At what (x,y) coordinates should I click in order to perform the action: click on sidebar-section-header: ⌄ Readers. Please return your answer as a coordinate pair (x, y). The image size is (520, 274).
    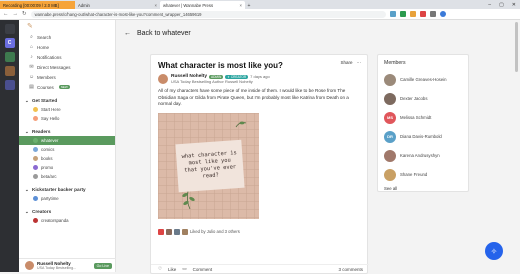
    Looking at the image, I should click on (67, 131).